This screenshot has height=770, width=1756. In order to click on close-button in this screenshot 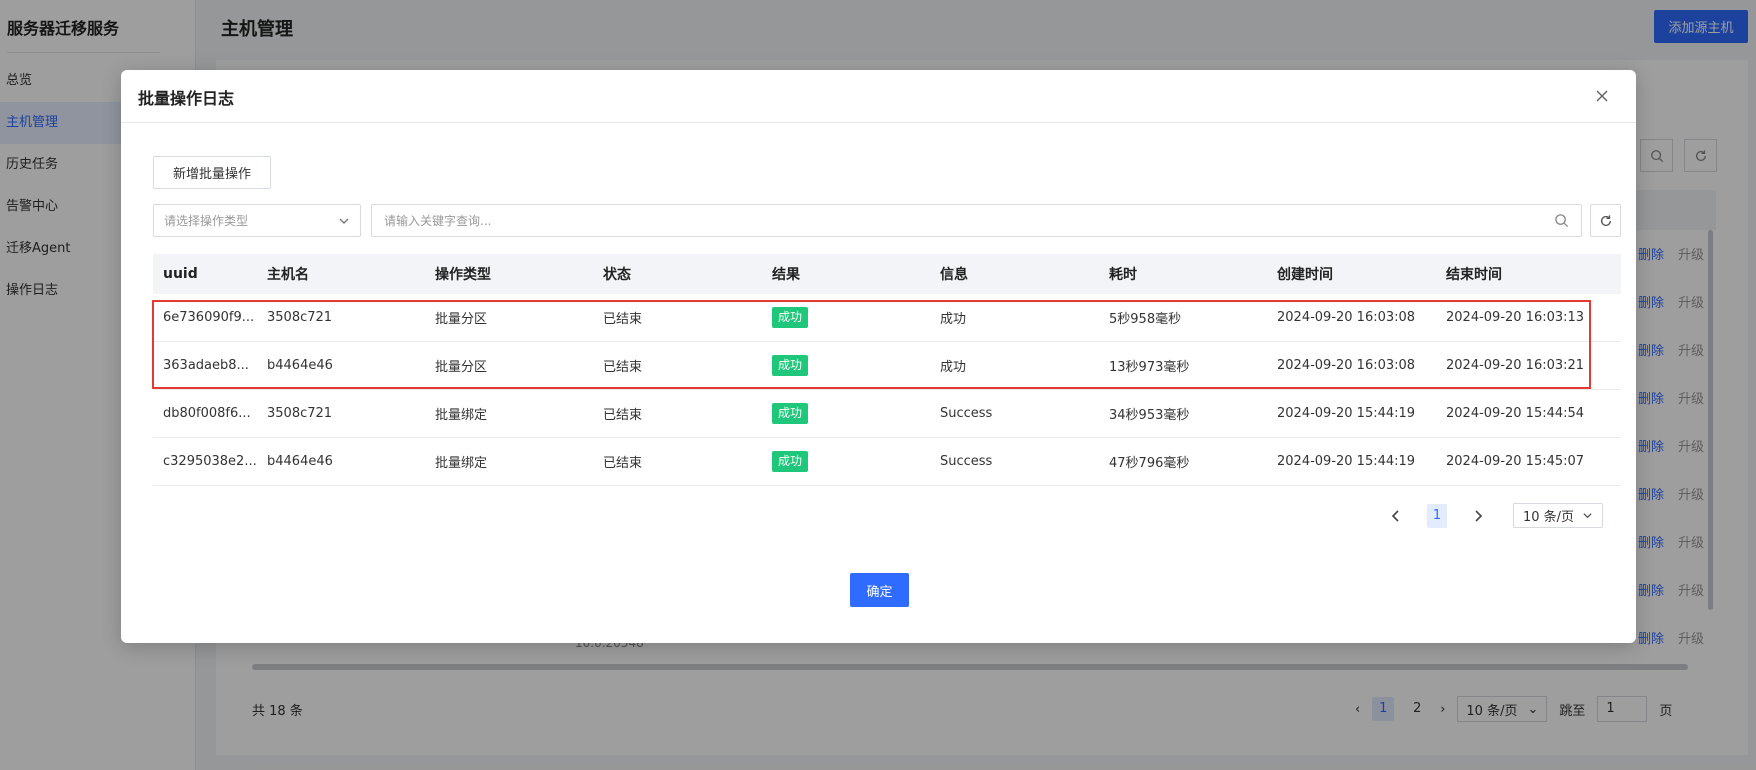, I will do `click(1602, 96)`.